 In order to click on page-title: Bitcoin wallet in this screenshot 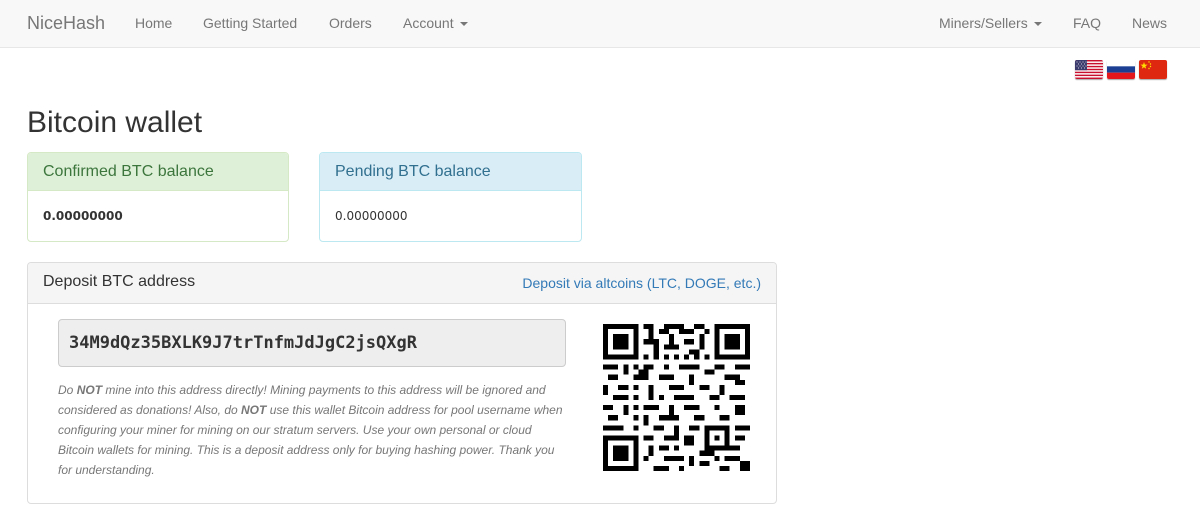, I will do `click(115, 122)`.